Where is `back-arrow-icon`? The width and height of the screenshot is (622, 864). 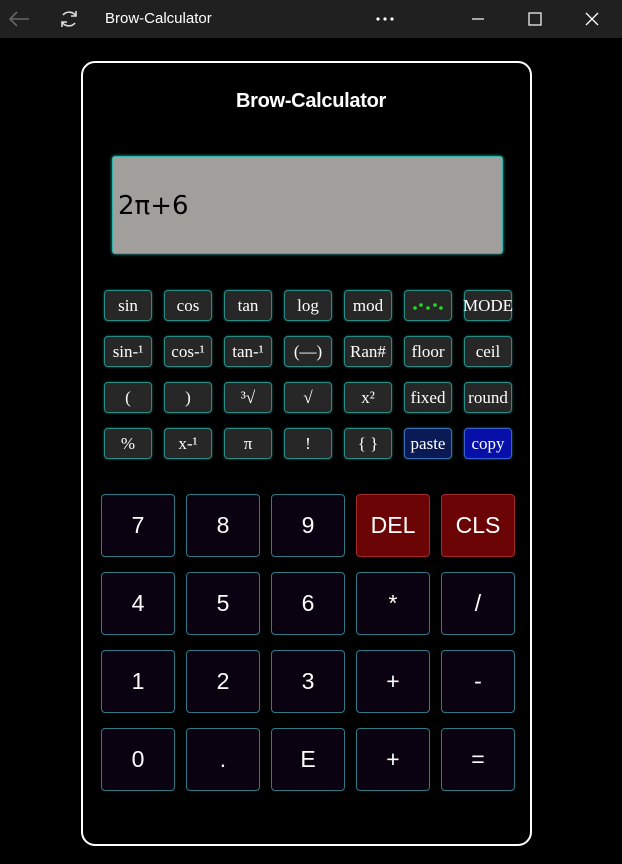 back-arrow-icon is located at coordinates (18, 19).